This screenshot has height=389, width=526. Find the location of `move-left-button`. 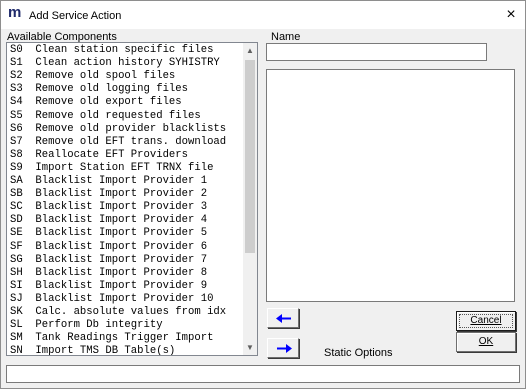

move-left-button is located at coordinates (283, 318).